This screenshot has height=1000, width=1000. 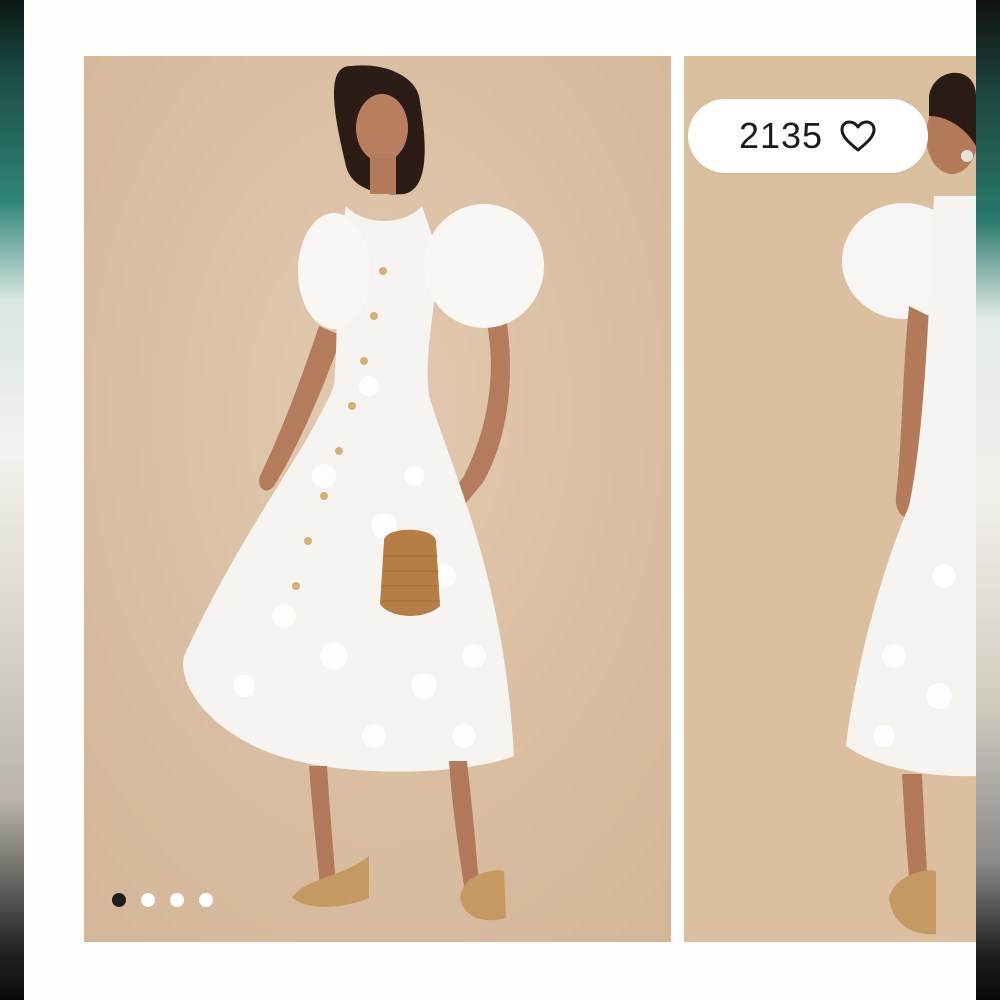 What do you see at coordinates (988, 500) in the screenshot?
I see `blurred-right-edge` at bounding box center [988, 500].